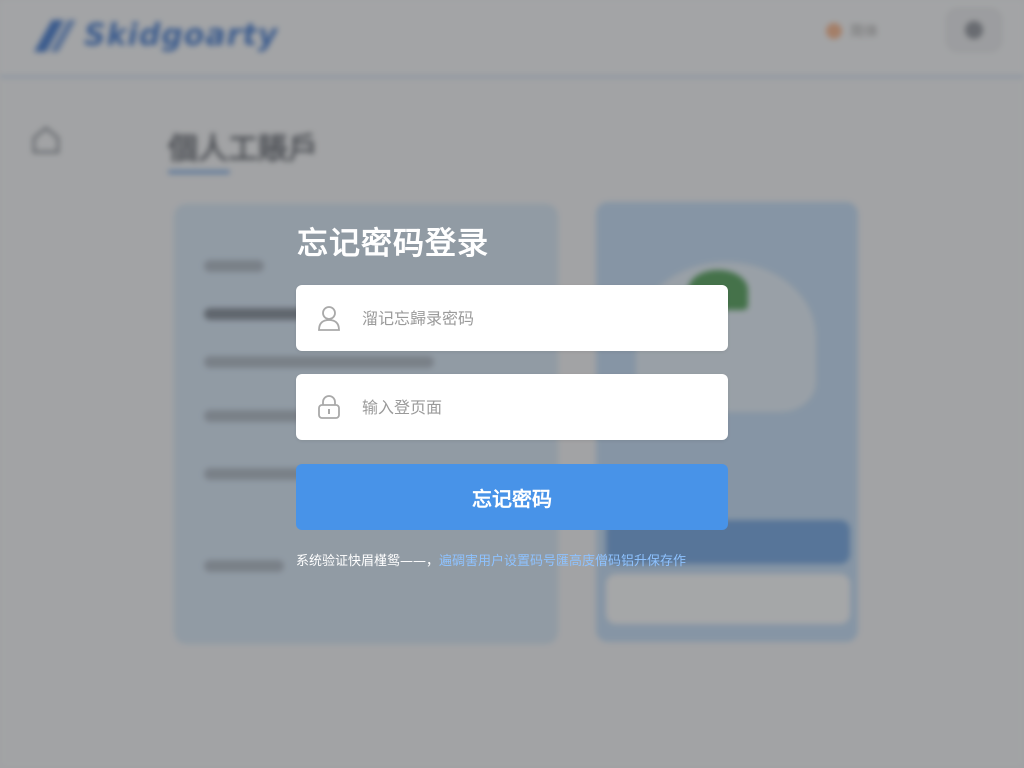 The width and height of the screenshot is (1024, 768). Describe the element at coordinates (512, 497) in the screenshot. I see `submit-button: 忘记密码` at that location.